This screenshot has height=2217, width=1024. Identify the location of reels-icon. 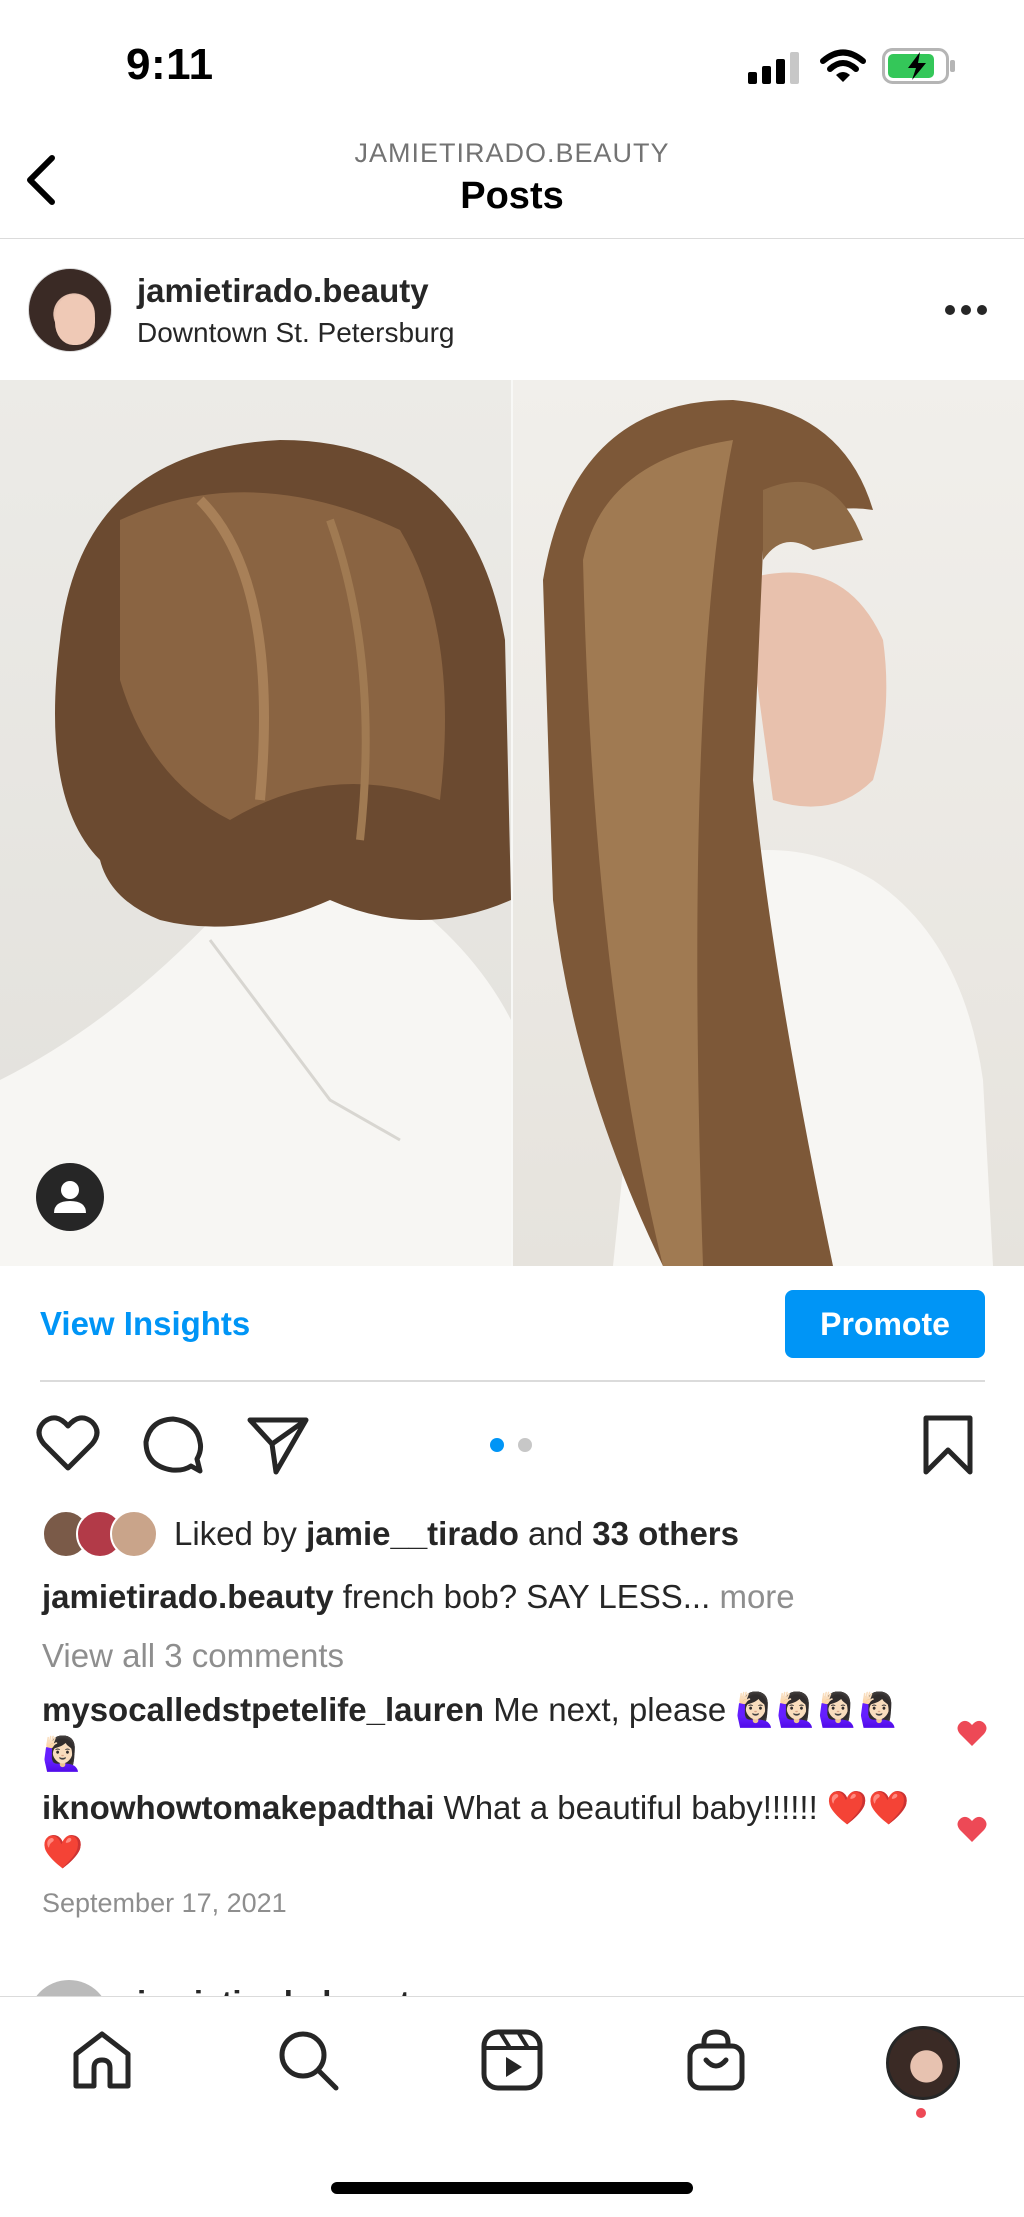
(512, 2060).